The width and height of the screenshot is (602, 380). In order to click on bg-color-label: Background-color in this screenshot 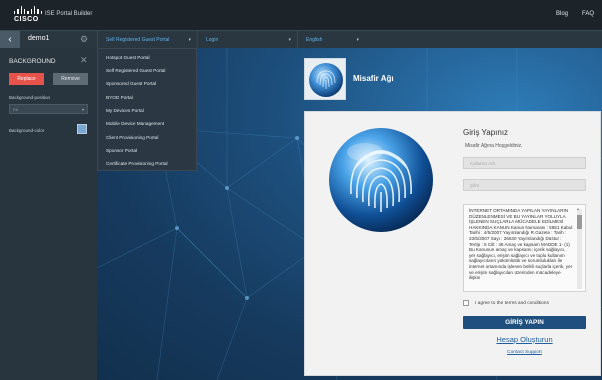, I will do `click(27, 130)`.